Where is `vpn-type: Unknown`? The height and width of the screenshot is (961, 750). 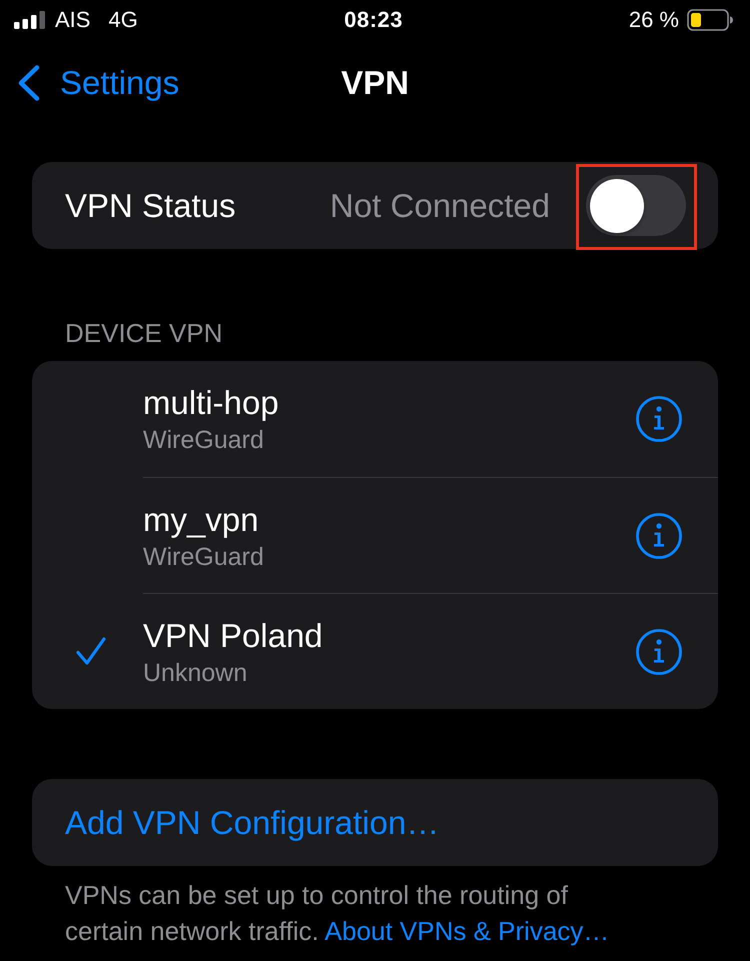 vpn-type: Unknown is located at coordinates (195, 673).